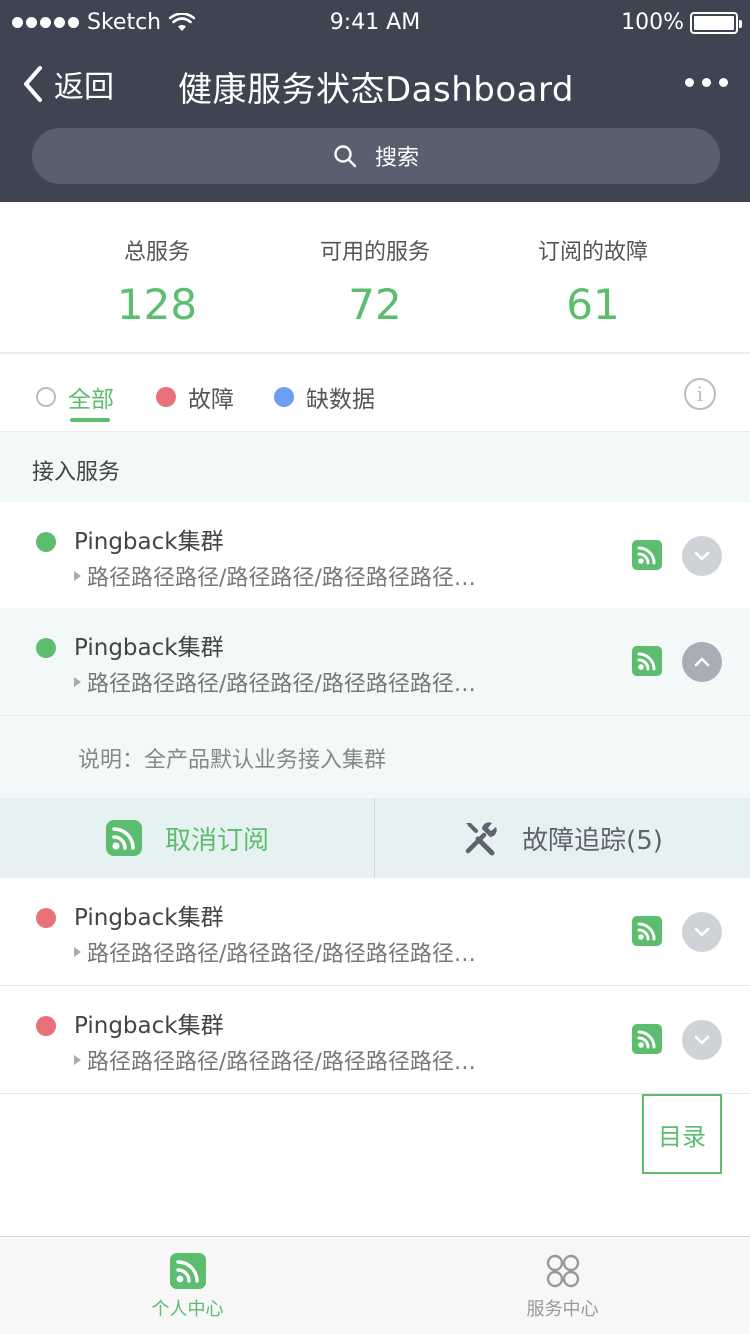 Image resolution: width=750 pixels, height=1334 pixels. What do you see at coordinates (396, 158) in the screenshot?
I see `search-placeholder: 搜索` at bounding box center [396, 158].